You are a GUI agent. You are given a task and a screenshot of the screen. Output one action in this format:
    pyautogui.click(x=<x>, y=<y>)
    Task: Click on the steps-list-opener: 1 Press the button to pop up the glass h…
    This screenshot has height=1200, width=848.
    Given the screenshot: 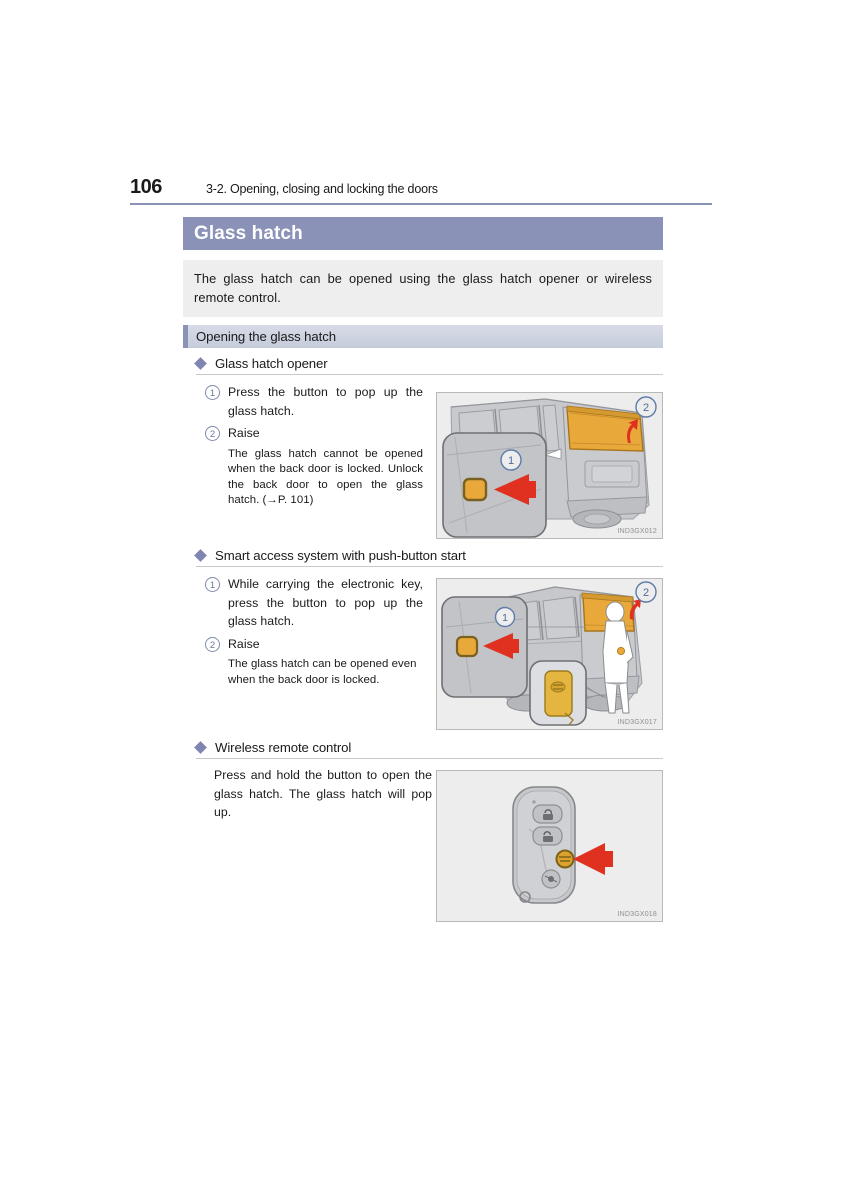 What is the action you would take?
    pyautogui.click(x=314, y=446)
    